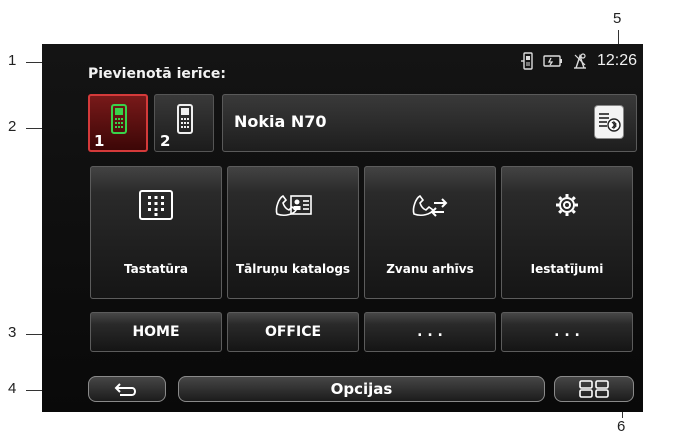 The width and height of the screenshot is (679, 440). What do you see at coordinates (12, 388) in the screenshot?
I see `callout-4: 4` at bounding box center [12, 388].